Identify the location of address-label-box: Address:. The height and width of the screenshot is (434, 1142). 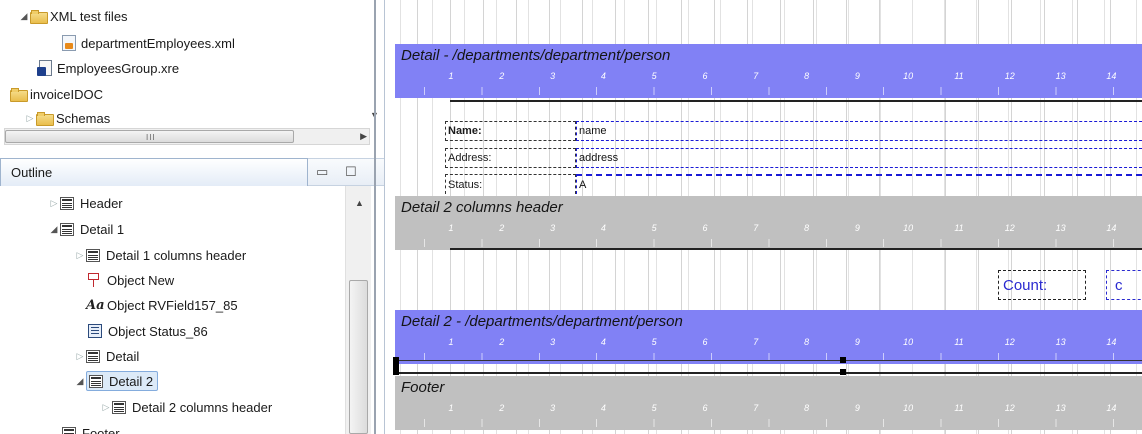
(510, 158).